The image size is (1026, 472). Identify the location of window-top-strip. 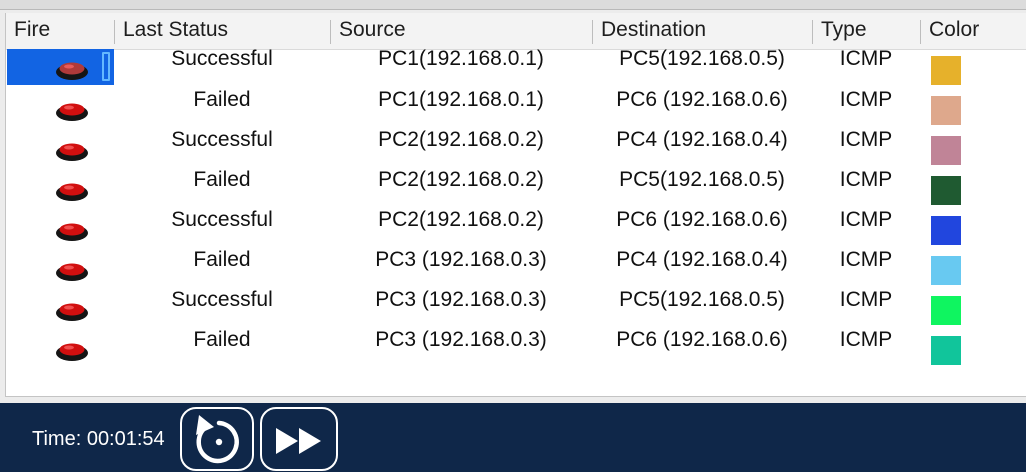
(513, 5).